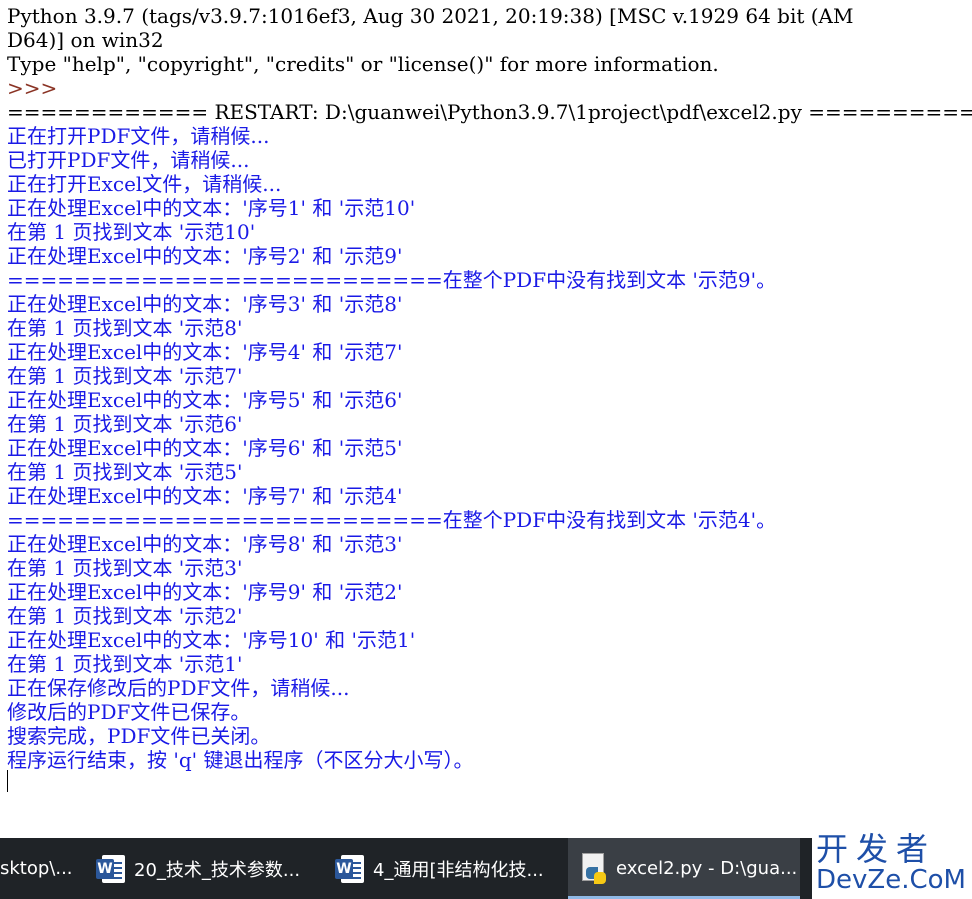 Image resolution: width=972 pixels, height=899 pixels. Describe the element at coordinates (205, 448) in the screenshot. I see `shell-line-out: 正在处理Excel中的文本：'序号6' 和 '示范5'` at that location.